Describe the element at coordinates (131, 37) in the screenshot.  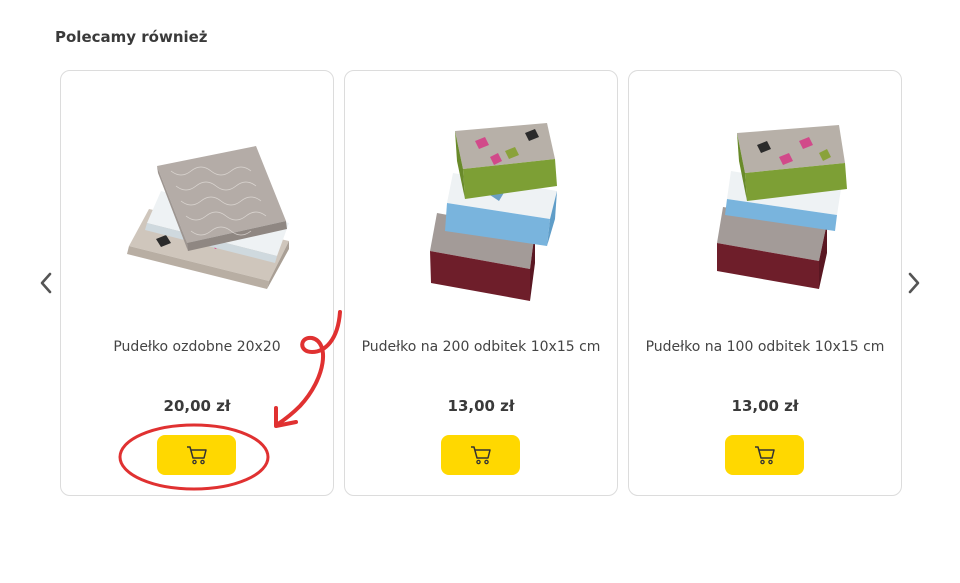
I see `section-title: Polecamy również` at that location.